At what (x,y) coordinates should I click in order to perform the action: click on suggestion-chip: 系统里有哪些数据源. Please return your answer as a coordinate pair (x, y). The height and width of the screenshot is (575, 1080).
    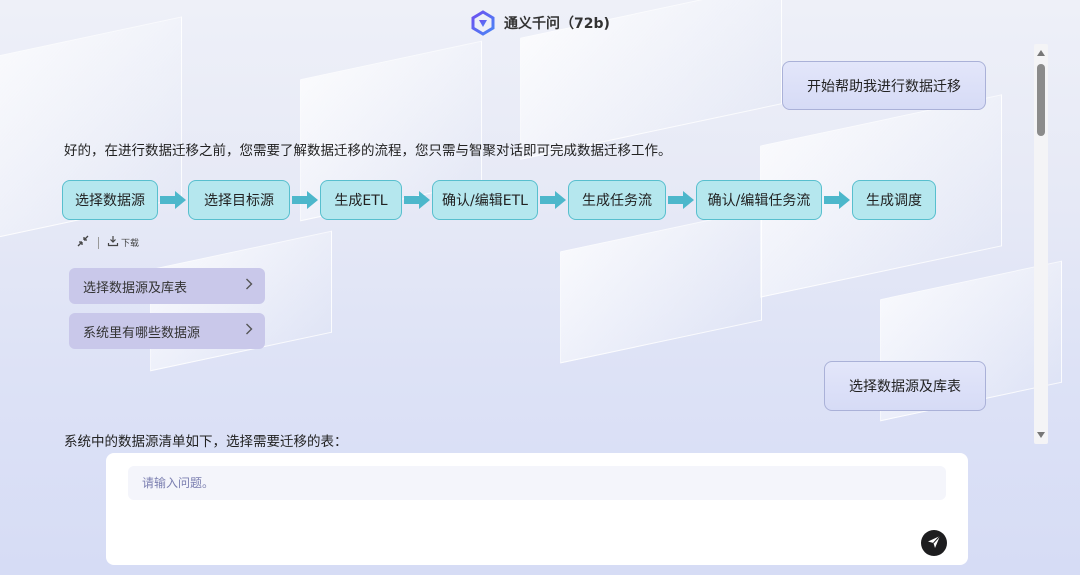
    Looking at the image, I should click on (167, 331).